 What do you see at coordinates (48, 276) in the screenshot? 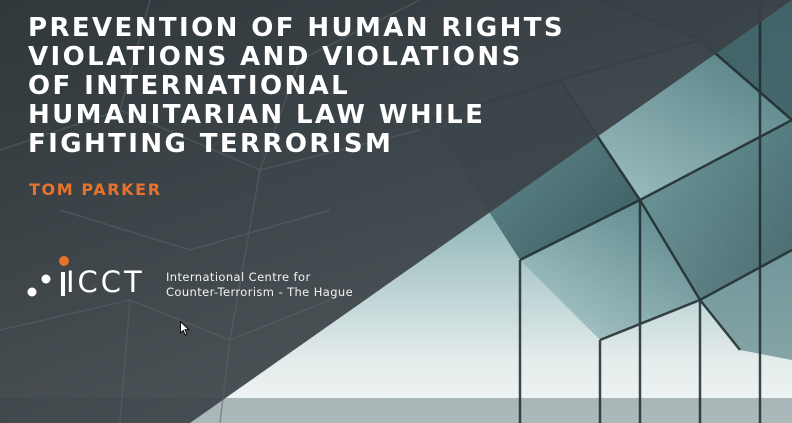
I see `icct-dots-logo-icon` at bounding box center [48, 276].